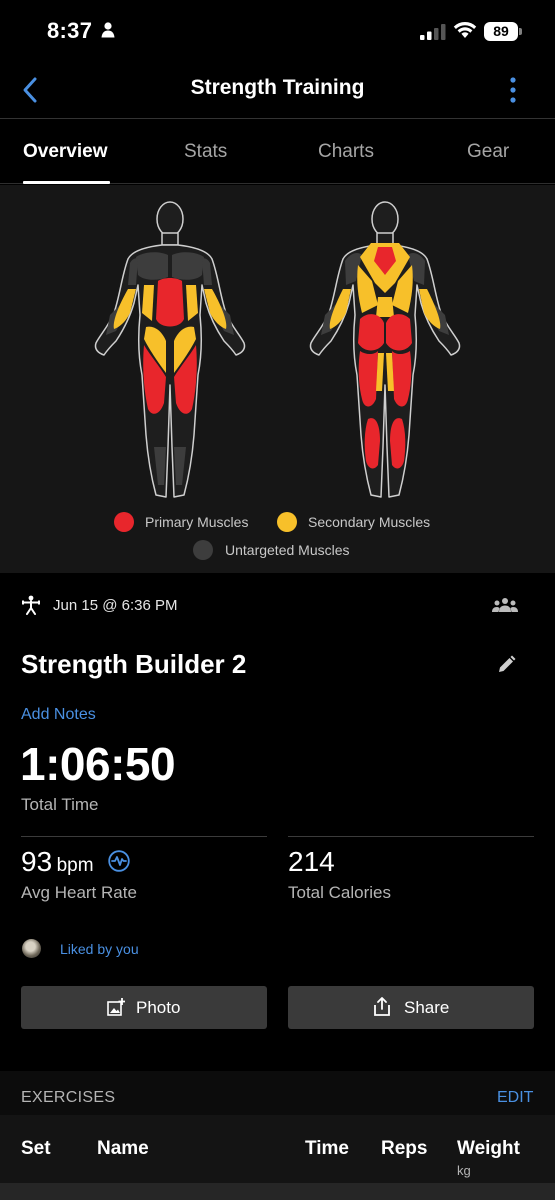  Describe the element at coordinates (124, 522) in the screenshot. I see `legend-primary-dot` at that location.